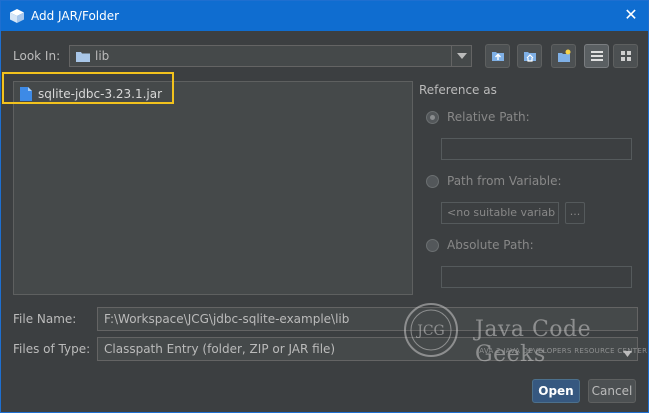  I want to click on folder-icon, so click(83, 56).